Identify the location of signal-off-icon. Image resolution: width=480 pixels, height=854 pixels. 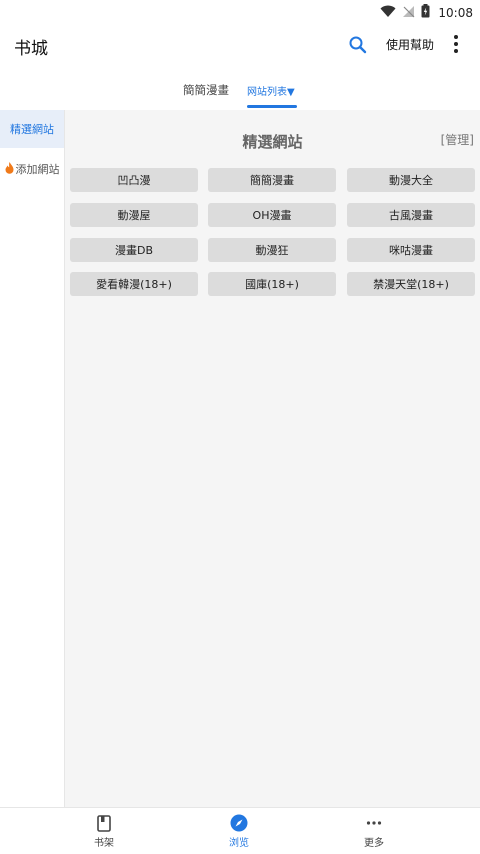
(408, 12).